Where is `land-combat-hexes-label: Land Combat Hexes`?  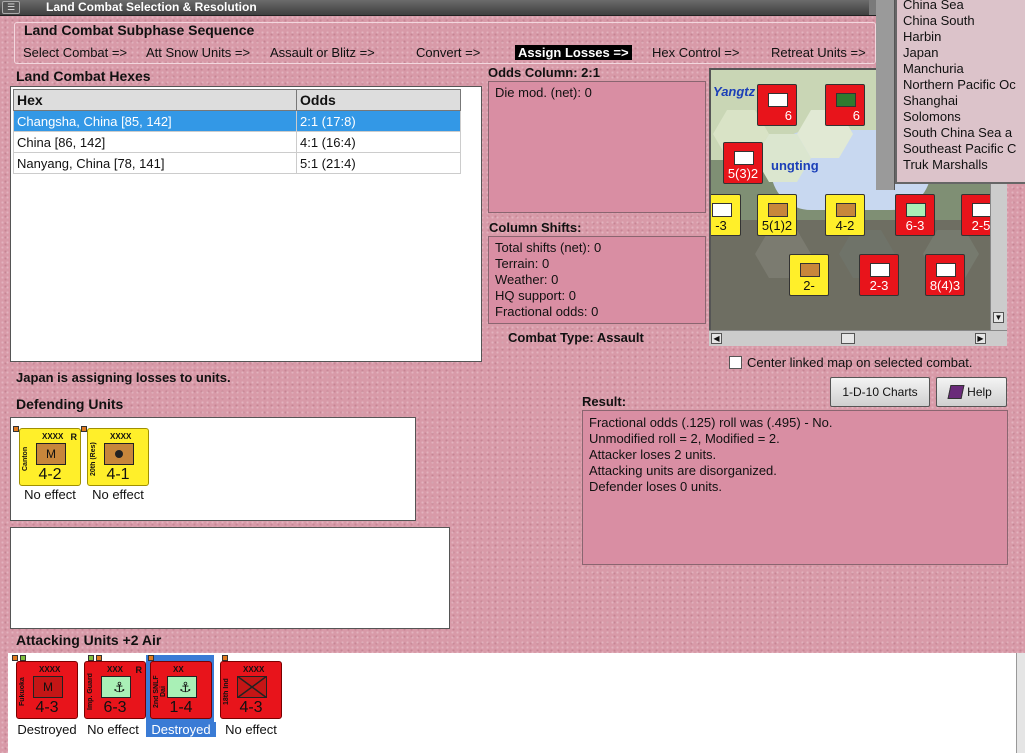
land-combat-hexes-label: Land Combat Hexes is located at coordinates (83, 76).